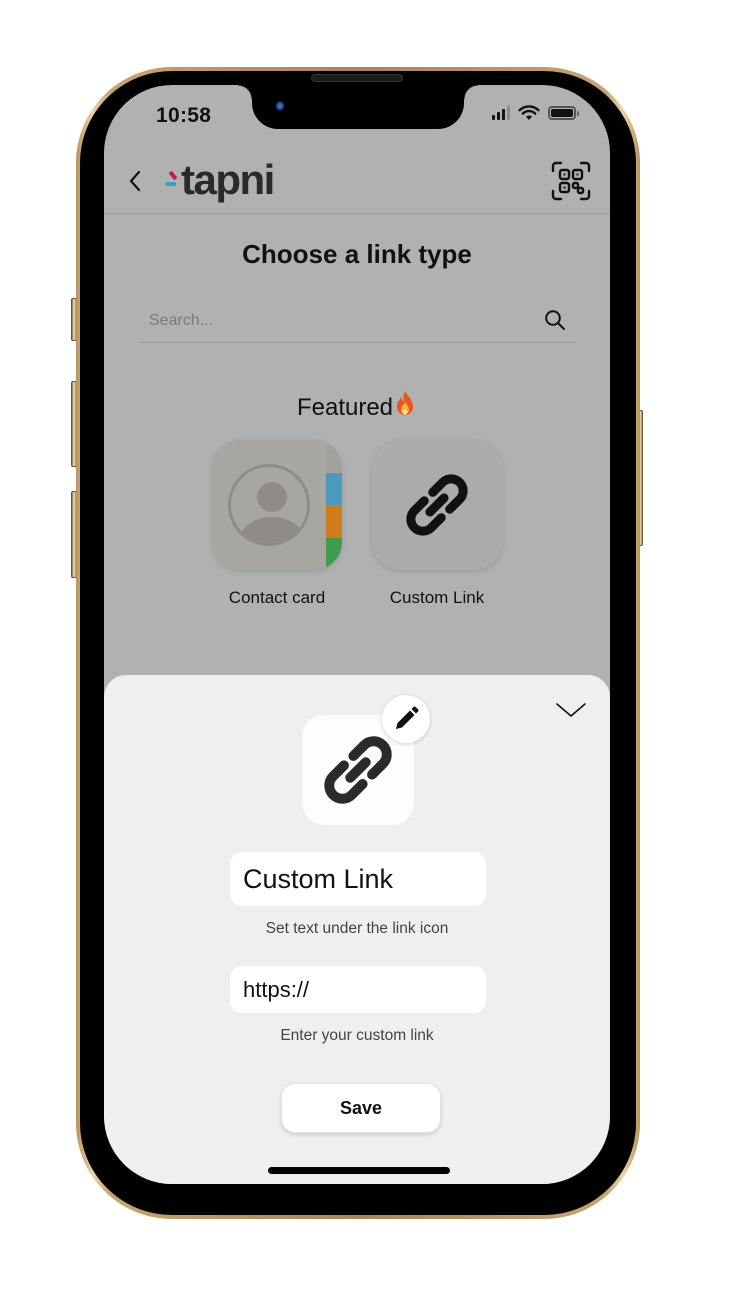 Image resolution: width=754 pixels, height=1302 pixels. What do you see at coordinates (357, 524) in the screenshot?
I see `featured-list: Contact card Custom Link` at bounding box center [357, 524].